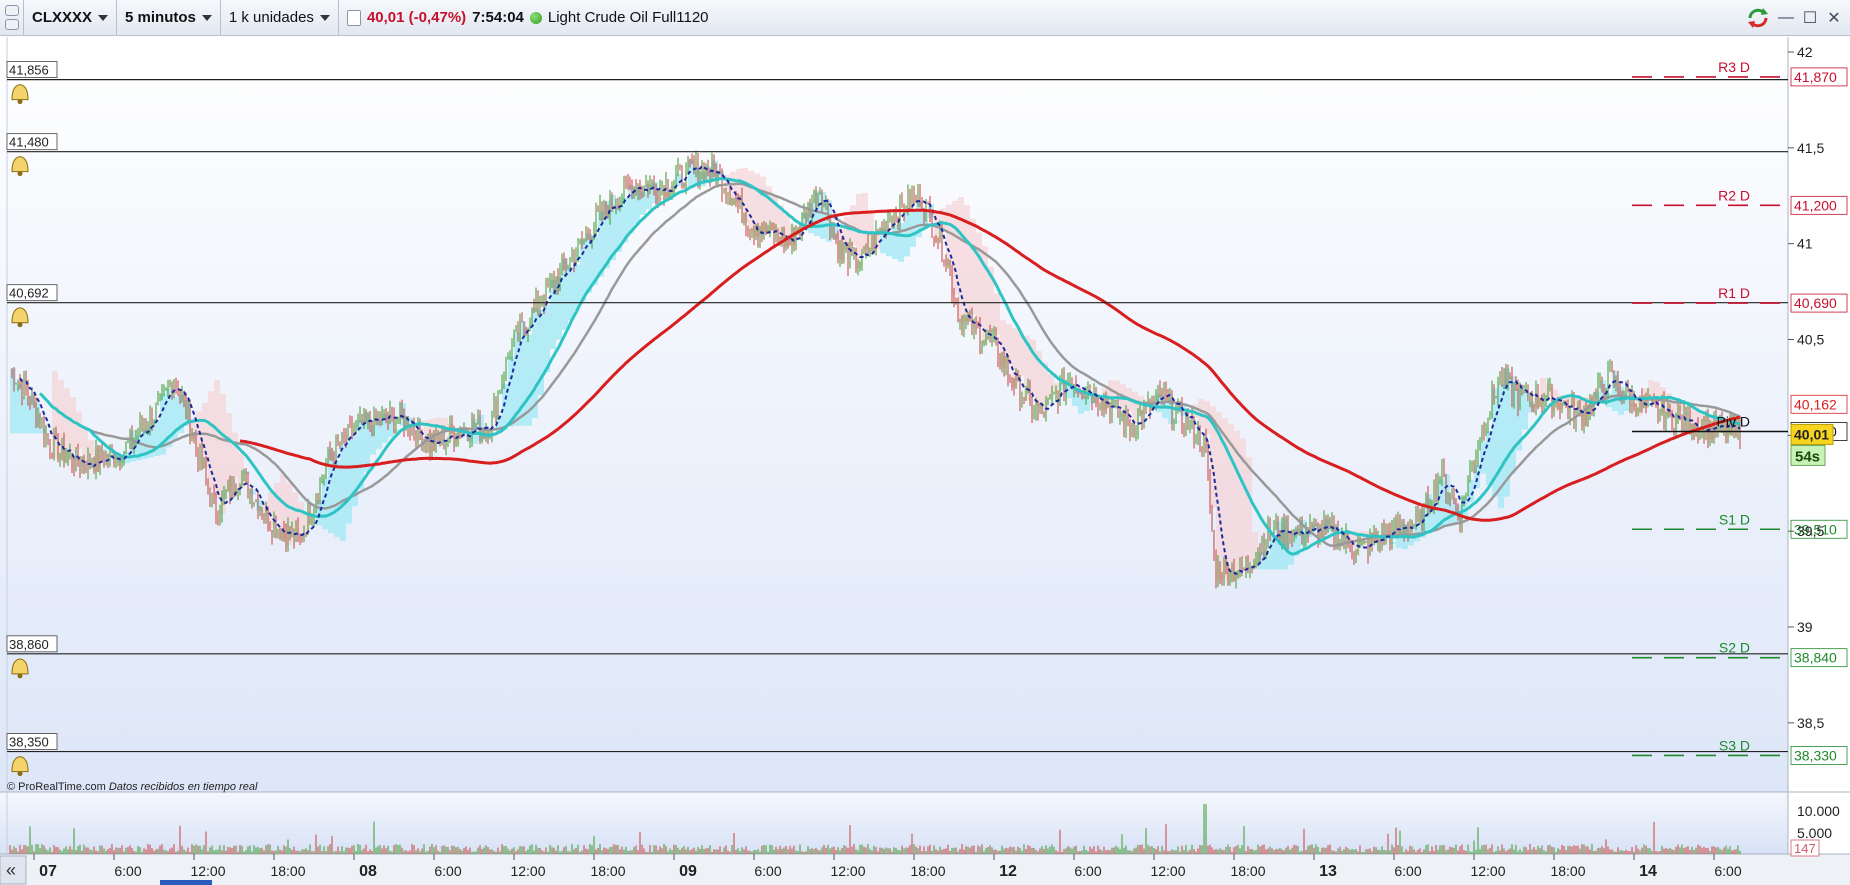 This screenshot has width=1850, height=885. I want to click on time-tick-label: 09, so click(688, 871).